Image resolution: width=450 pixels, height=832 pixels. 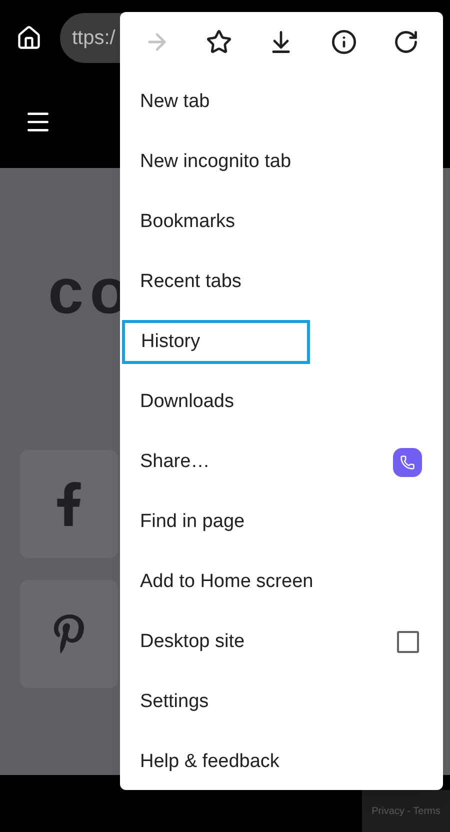 I want to click on menu-item: History, so click(x=216, y=342).